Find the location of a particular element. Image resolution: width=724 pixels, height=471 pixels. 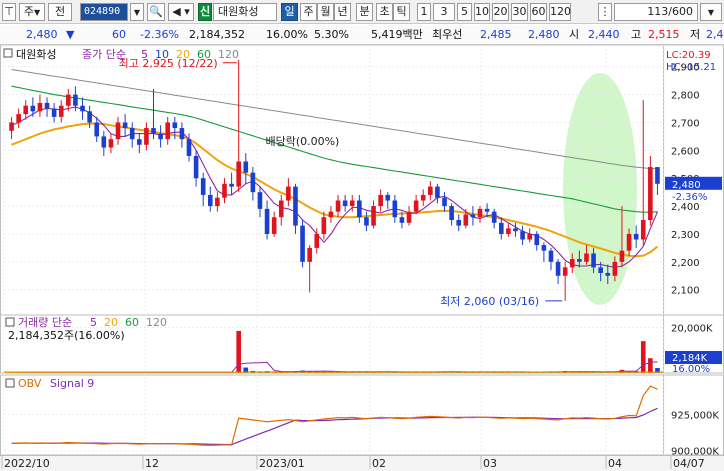

legend-ma-period: 5 is located at coordinates (144, 54).